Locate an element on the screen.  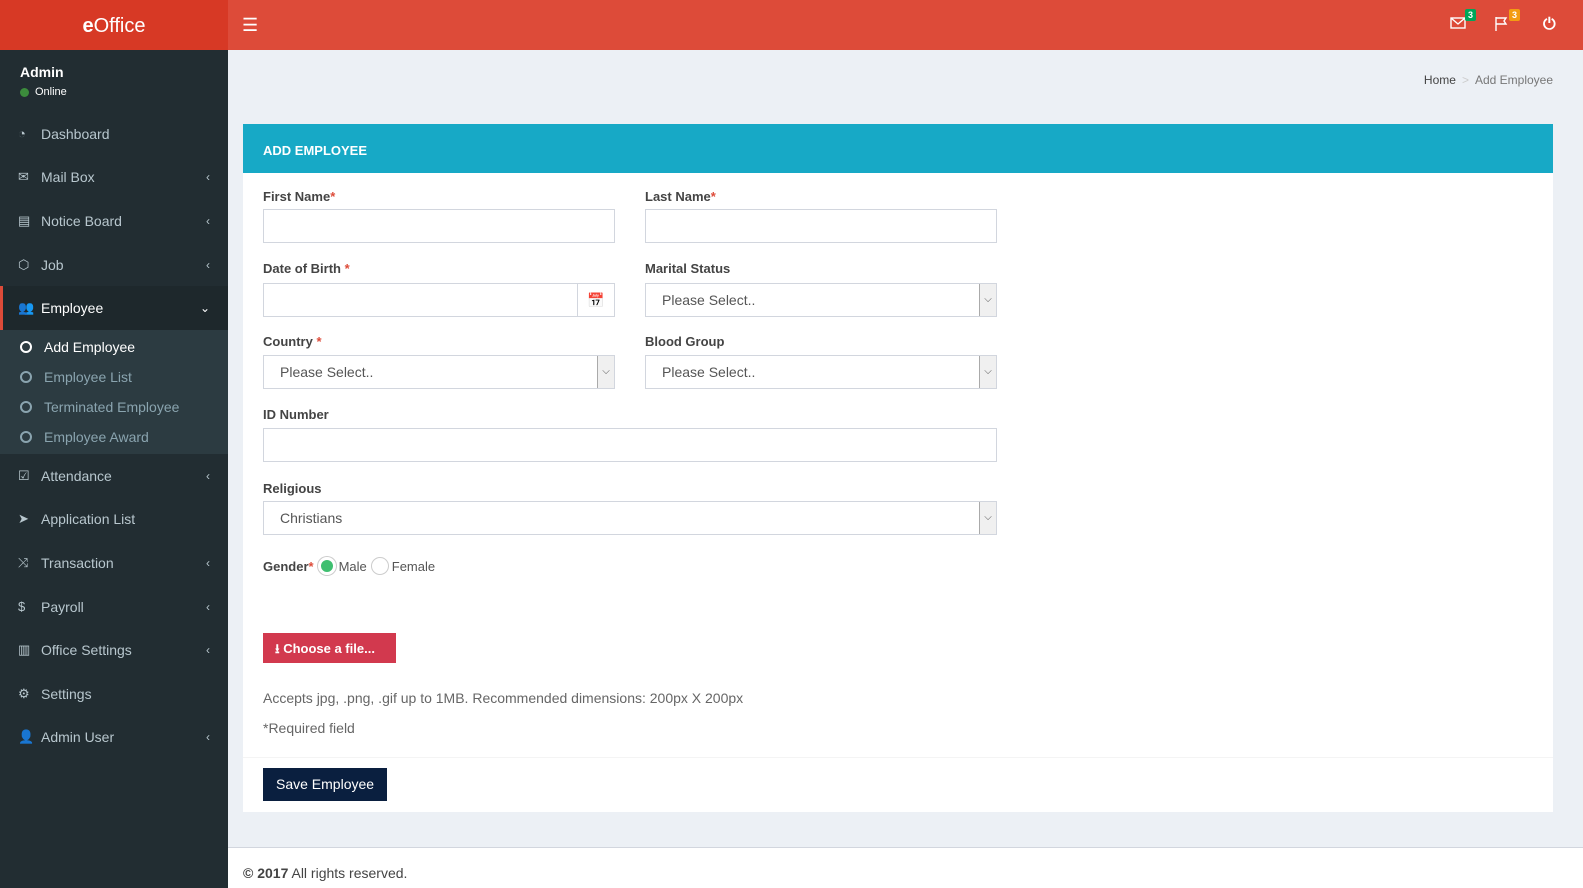
form-title: ADD EMPLOYEE is located at coordinates (898, 148).